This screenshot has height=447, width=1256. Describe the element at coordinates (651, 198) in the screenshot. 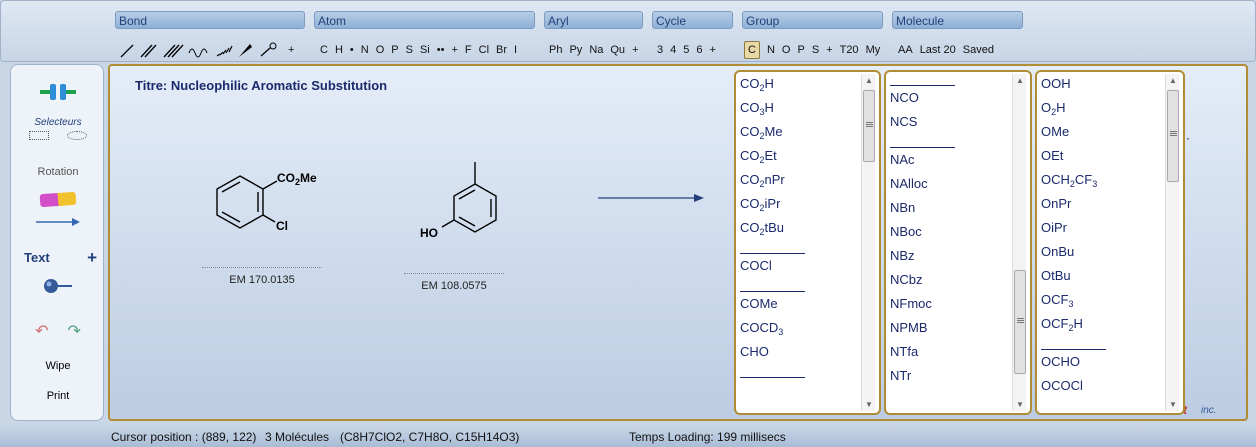

I see `reaction-arrow` at that location.